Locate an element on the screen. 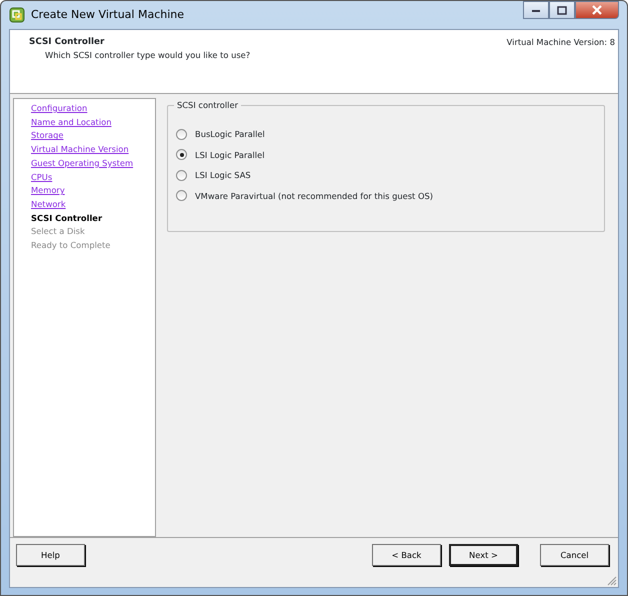 The width and height of the screenshot is (628, 596). step-label: Select a Disk is located at coordinates (58, 231).